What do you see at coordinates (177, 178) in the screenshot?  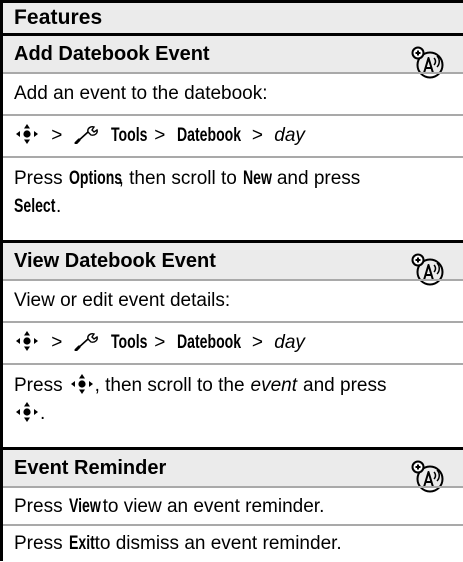 I see `instruction-text: , then scroll to` at bounding box center [177, 178].